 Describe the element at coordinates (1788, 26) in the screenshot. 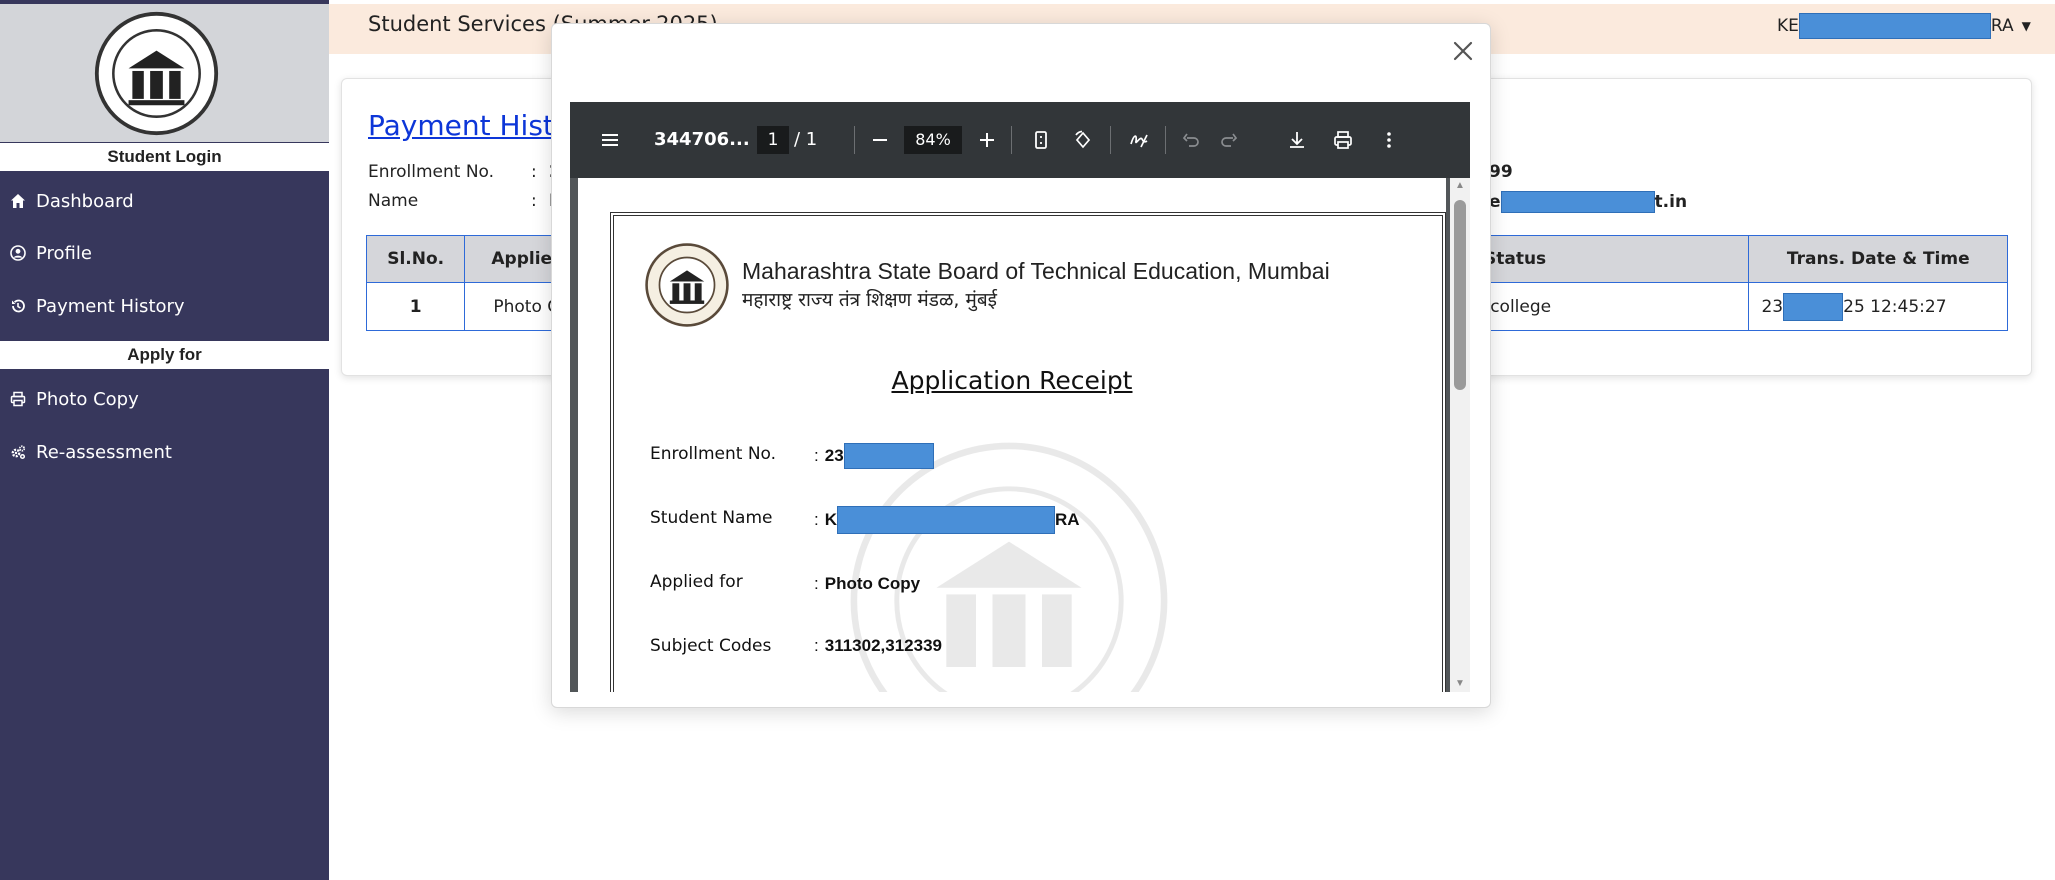

I see `user-name-prefix: KE` at that location.